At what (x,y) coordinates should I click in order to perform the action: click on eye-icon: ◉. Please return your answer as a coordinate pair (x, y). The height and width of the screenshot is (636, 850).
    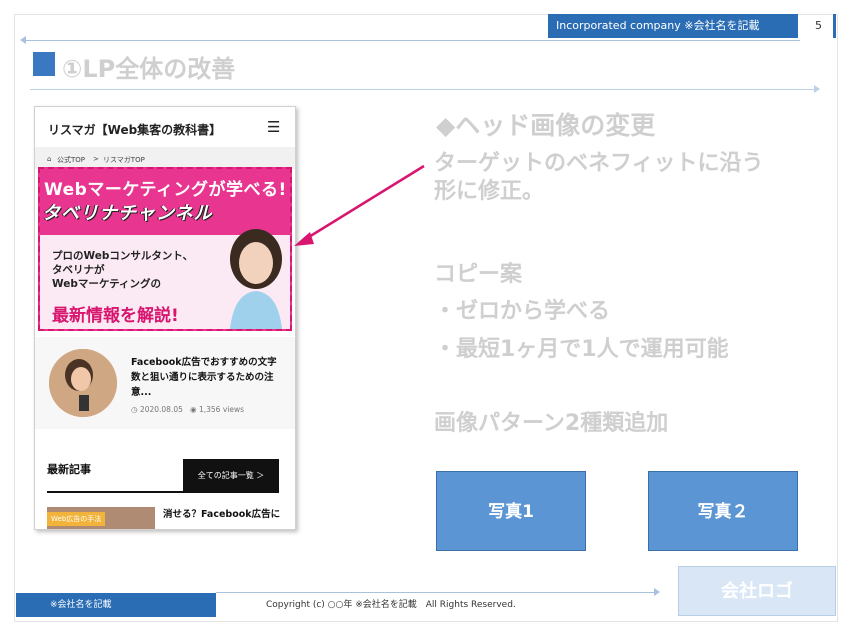
    Looking at the image, I should click on (193, 409).